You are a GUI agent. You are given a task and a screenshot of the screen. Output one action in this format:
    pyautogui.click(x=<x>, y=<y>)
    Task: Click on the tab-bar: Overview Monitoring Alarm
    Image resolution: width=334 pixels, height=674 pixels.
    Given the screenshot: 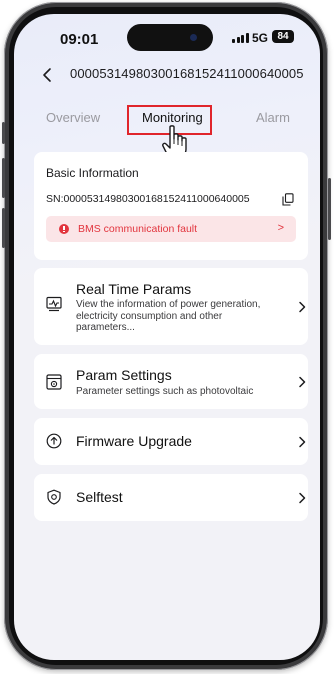 What is the action you would take?
    pyautogui.click(x=167, y=131)
    